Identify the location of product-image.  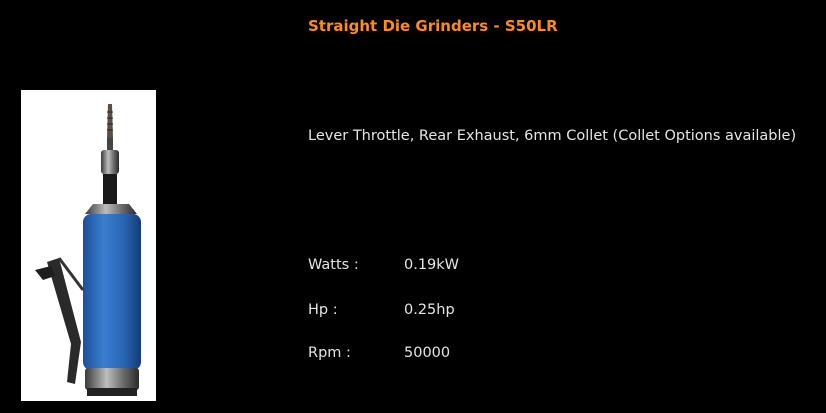
(88, 245).